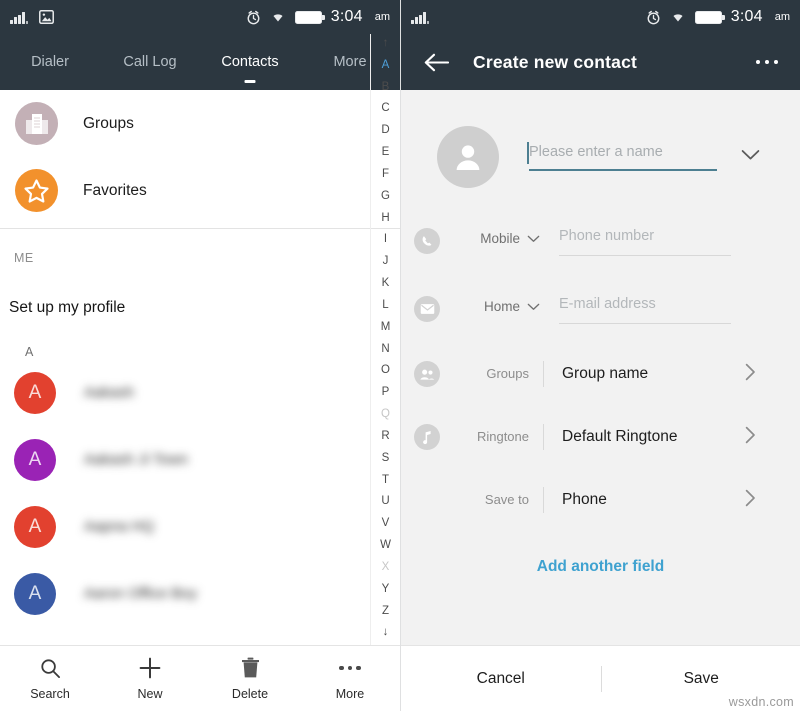 The height and width of the screenshot is (711, 800). I want to click on tab-bar: Dialer Call Log Contacts More, so click(200, 62).